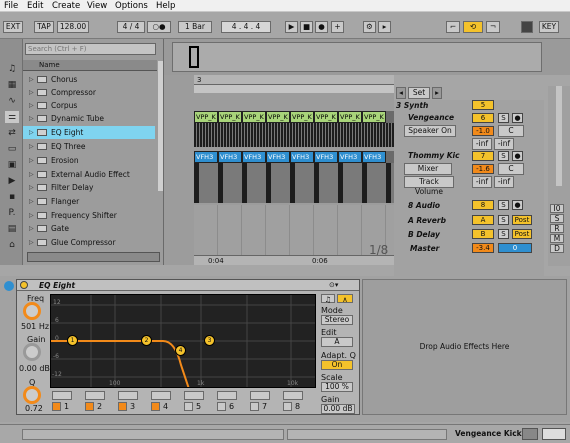 This screenshot has height=443, width=570. Describe the element at coordinates (12, 69) in the screenshot. I see `sounds-icon: ♫` at that location.